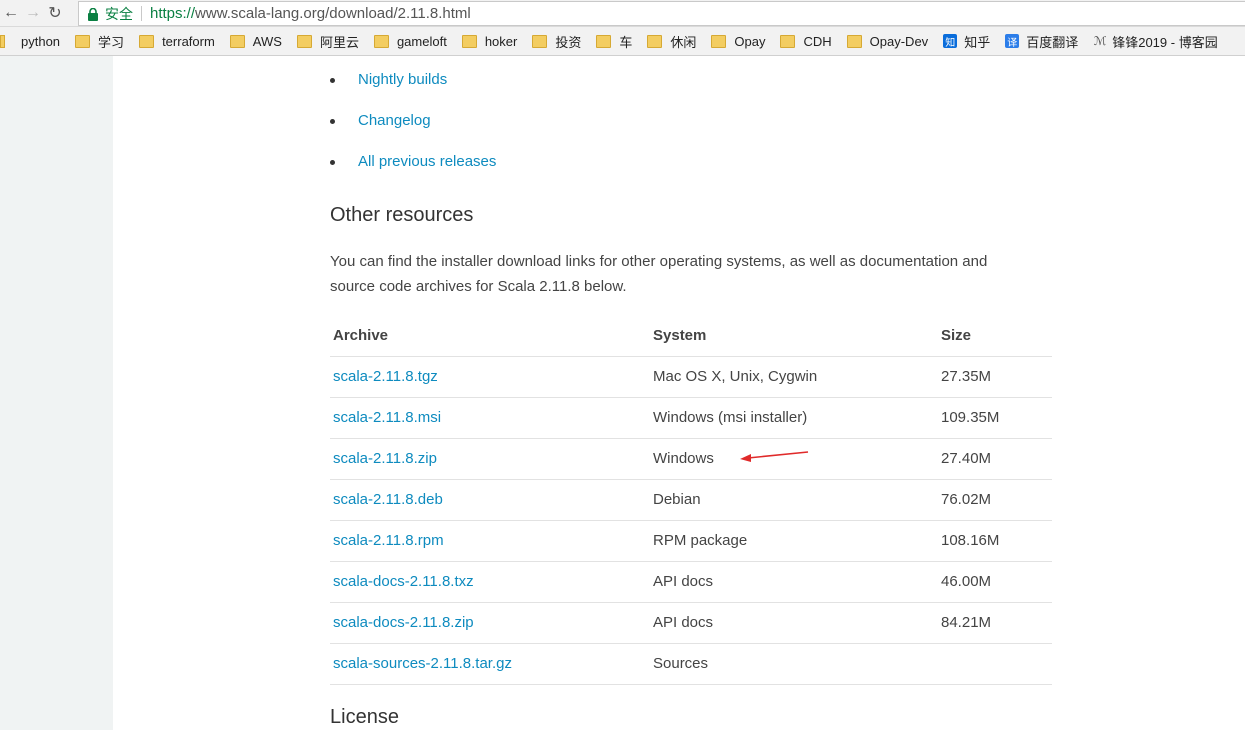  I want to click on bookmark-terraform: terraform, so click(177, 41).